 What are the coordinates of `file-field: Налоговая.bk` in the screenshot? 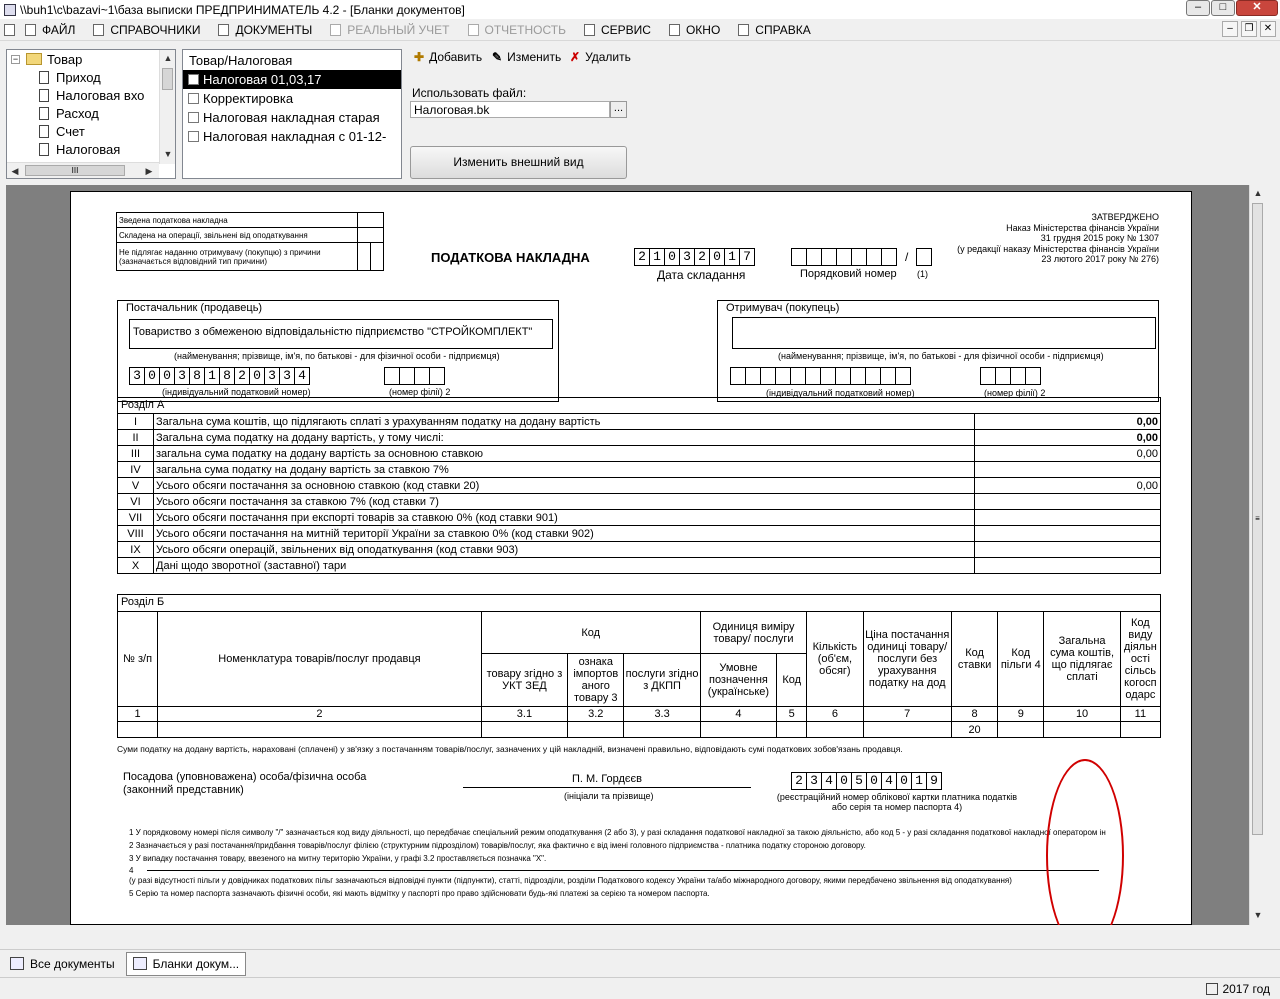 It's located at (510, 109).